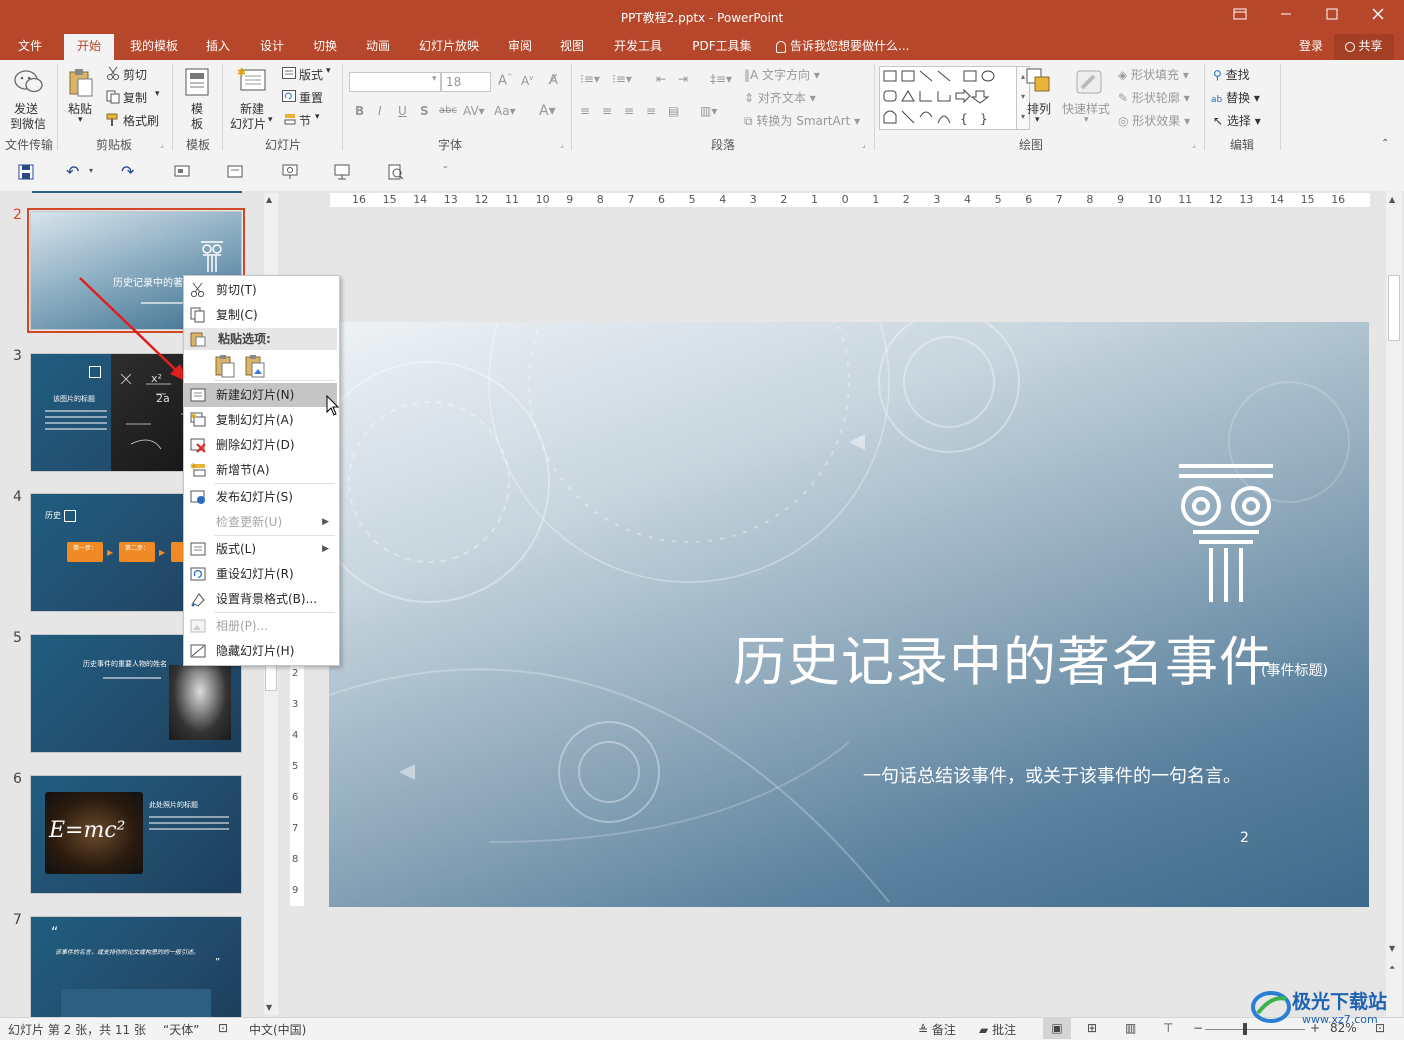 This screenshot has height=1040, width=1404. What do you see at coordinates (272, 47) in the screenshot?
I see `tab-design: 设计` at bounding box center [272, 47].